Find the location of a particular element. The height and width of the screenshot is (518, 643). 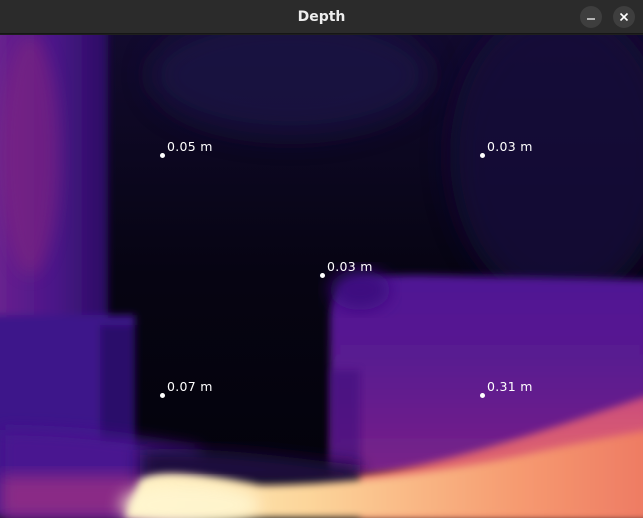

minimize-button is located at coordinates (591, 17).